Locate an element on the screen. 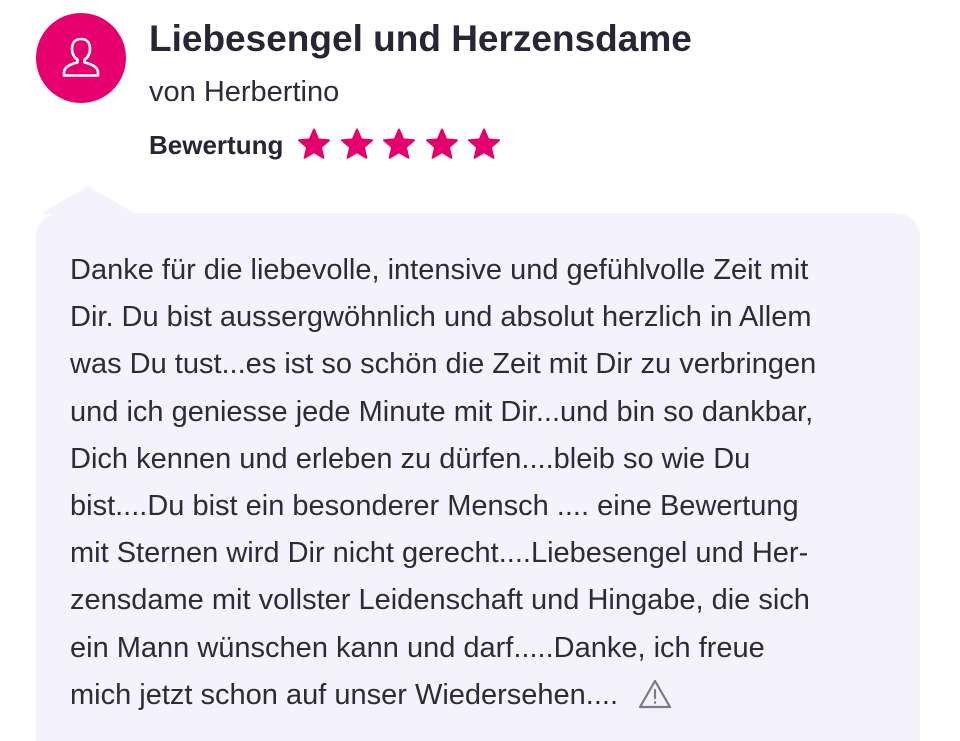 The width and height of the screenshot is (960, 741). rating-stars is located at coordinates (402, 145).